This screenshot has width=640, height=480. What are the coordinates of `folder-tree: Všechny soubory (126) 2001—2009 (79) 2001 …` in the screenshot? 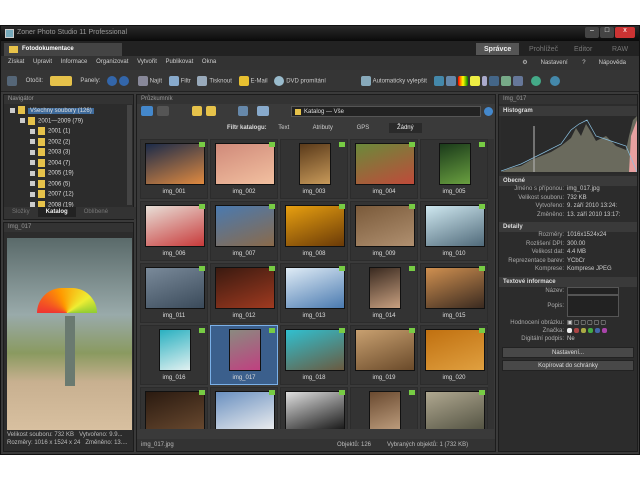 It's located at (68, 163).